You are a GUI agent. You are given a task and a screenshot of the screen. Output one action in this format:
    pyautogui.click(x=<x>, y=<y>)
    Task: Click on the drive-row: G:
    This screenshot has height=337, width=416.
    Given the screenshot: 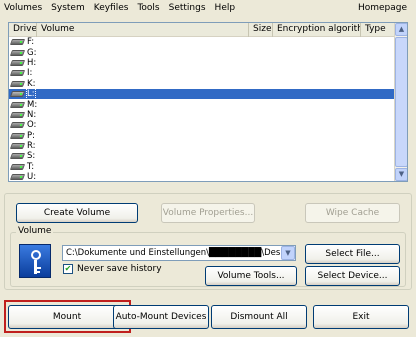 What is the action you would take?
    pyautogui.click(x=202, y=52)
    